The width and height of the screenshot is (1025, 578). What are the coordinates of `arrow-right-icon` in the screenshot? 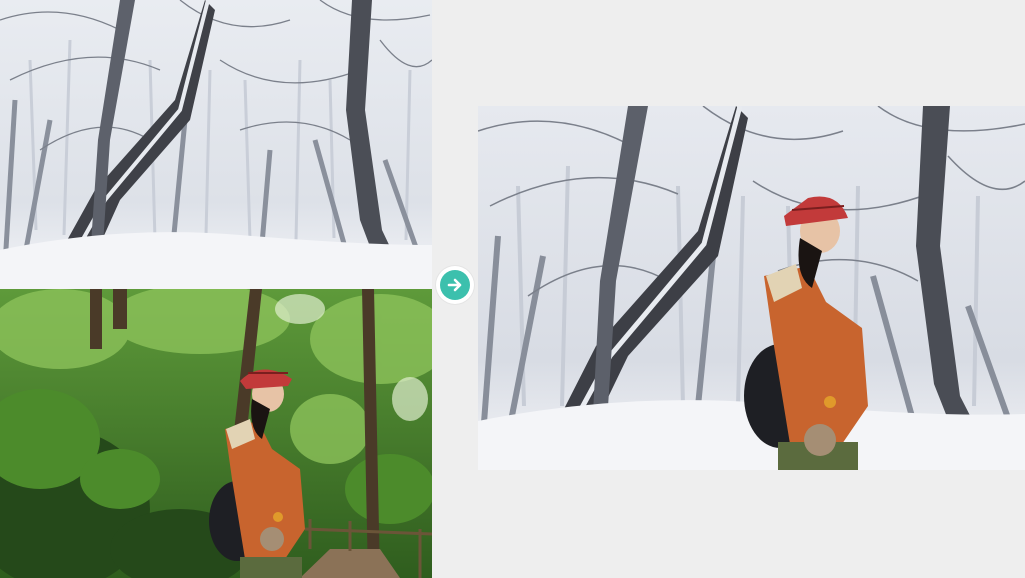 It's located at (455, 285).